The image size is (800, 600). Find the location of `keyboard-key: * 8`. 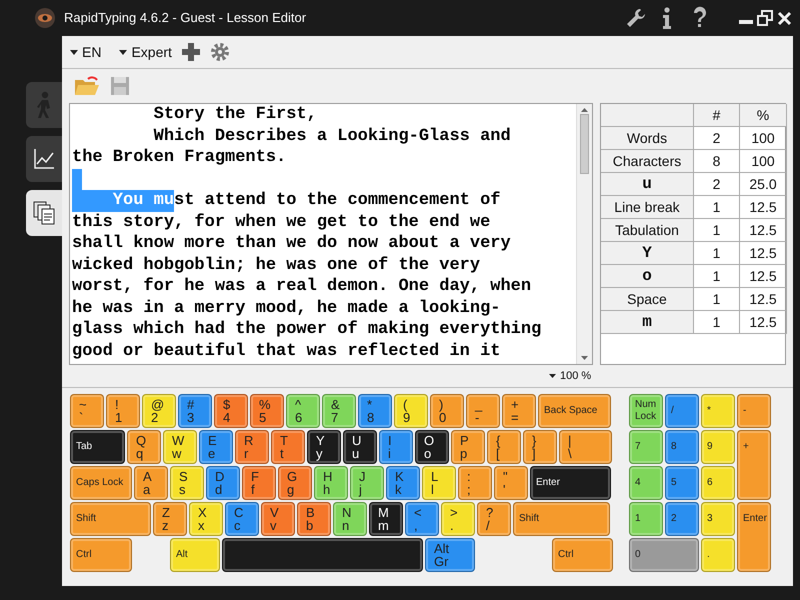

keyboard-key: * 8 is located at coordinates (375, 411).